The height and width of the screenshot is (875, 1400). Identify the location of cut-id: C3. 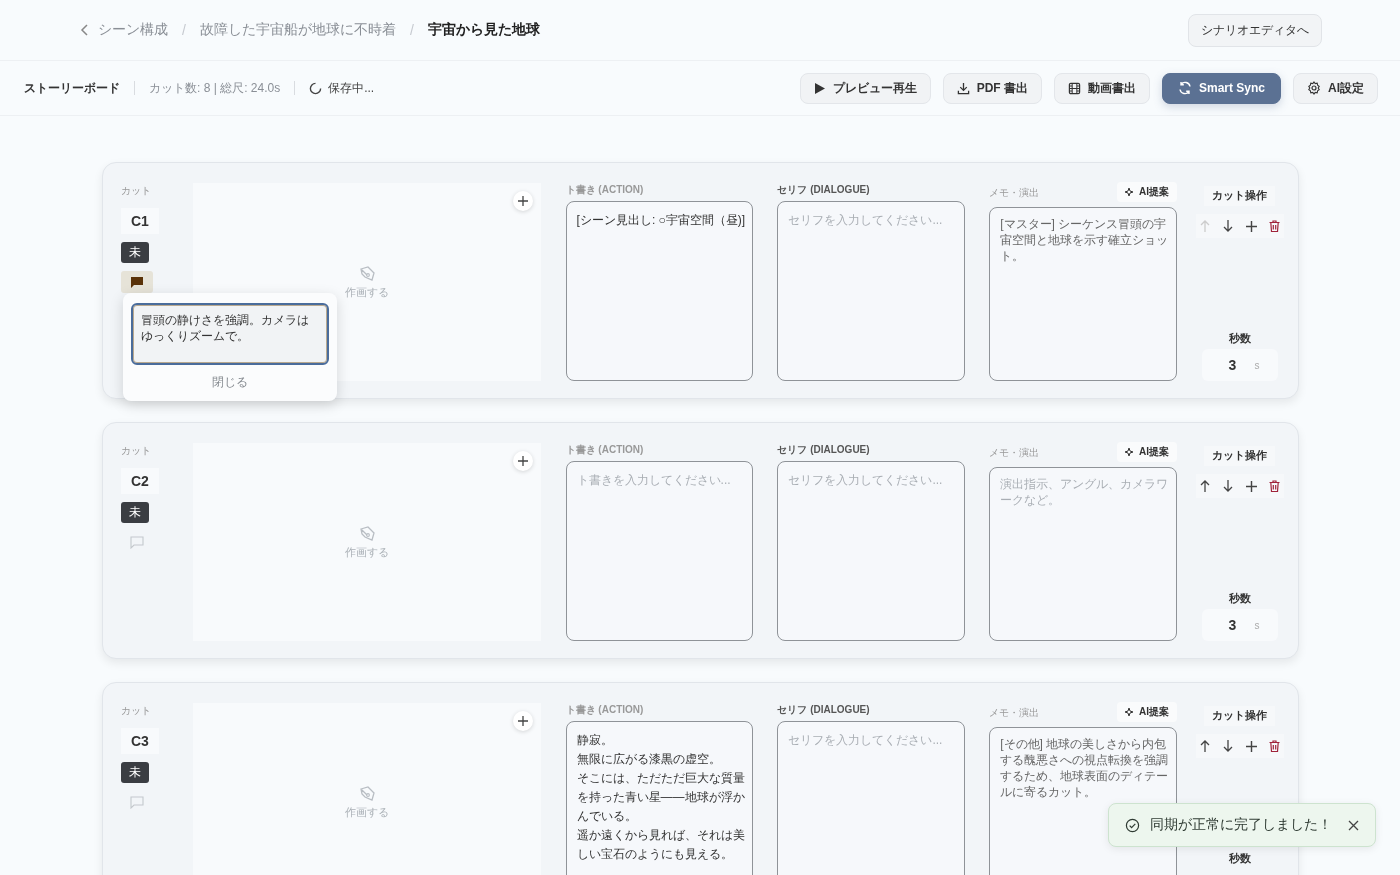
(140, 741).